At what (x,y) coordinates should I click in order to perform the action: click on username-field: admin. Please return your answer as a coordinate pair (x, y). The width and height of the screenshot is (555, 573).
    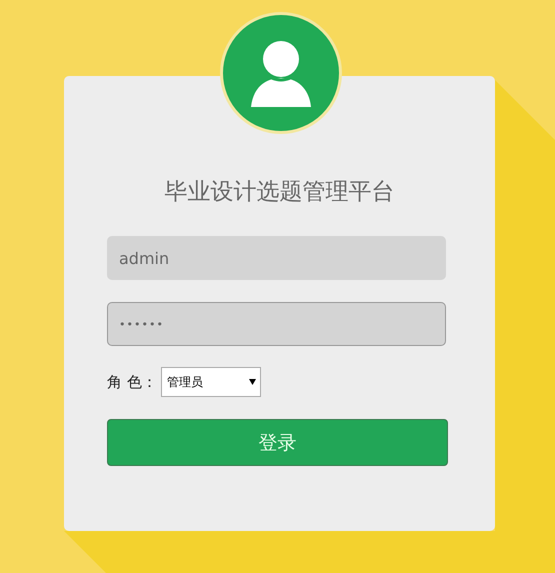
    Looking at the image, I should click on (276, 258).